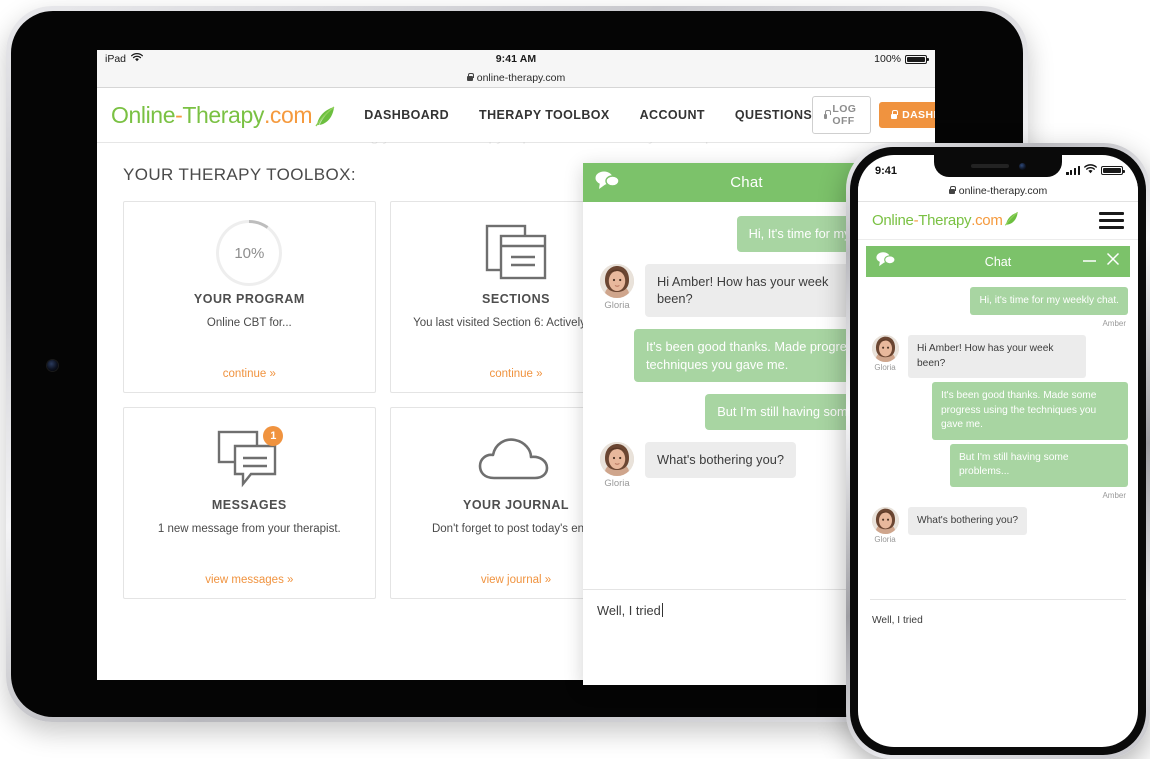 This screenshot has height=759, width=1150. Describe the element at coordinates (918, 115) in the screenshot. I see `dashboard-button-label: DASHBOARD` at that location.